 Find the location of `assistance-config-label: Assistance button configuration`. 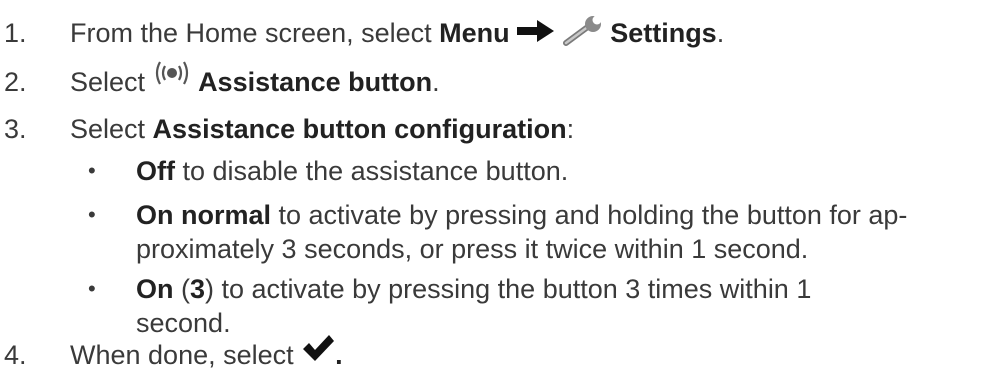

assistance-config-label: Assistance button configuration is located at coordinates (359, 129).